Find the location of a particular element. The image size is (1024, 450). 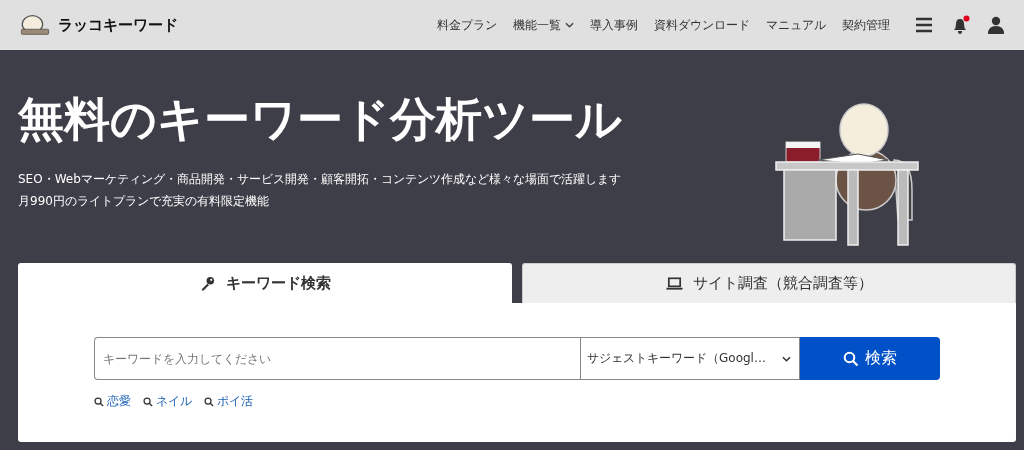

keyword-field: キーワードを入力してください is located at coordinates (337, 358).